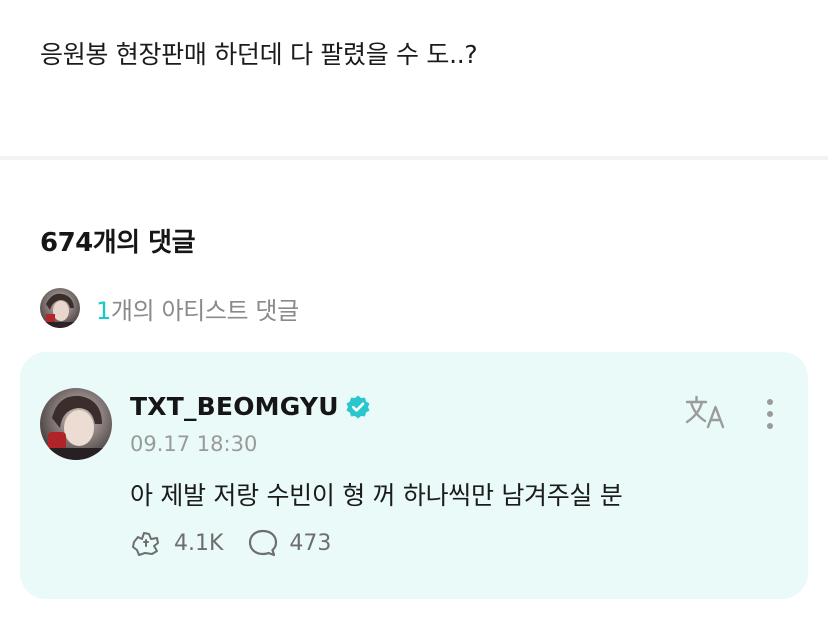 This screenshot has width=828, height=619. What do you see at coordinates (194, 444) in the screenshot?
I see `comment-timestamp: 09.17 18:30` at bounding box center [194, 444].